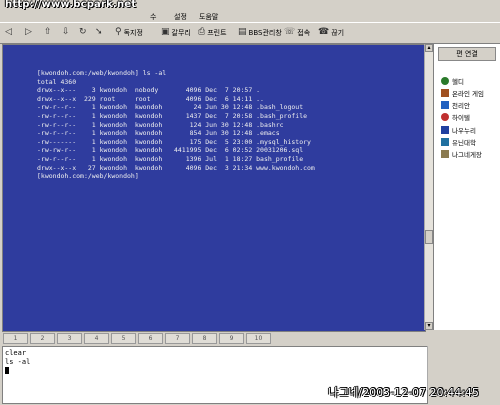 This screenshot has width=500, height=405. I want to click on session-tab-1: 1, so click(15, 338).